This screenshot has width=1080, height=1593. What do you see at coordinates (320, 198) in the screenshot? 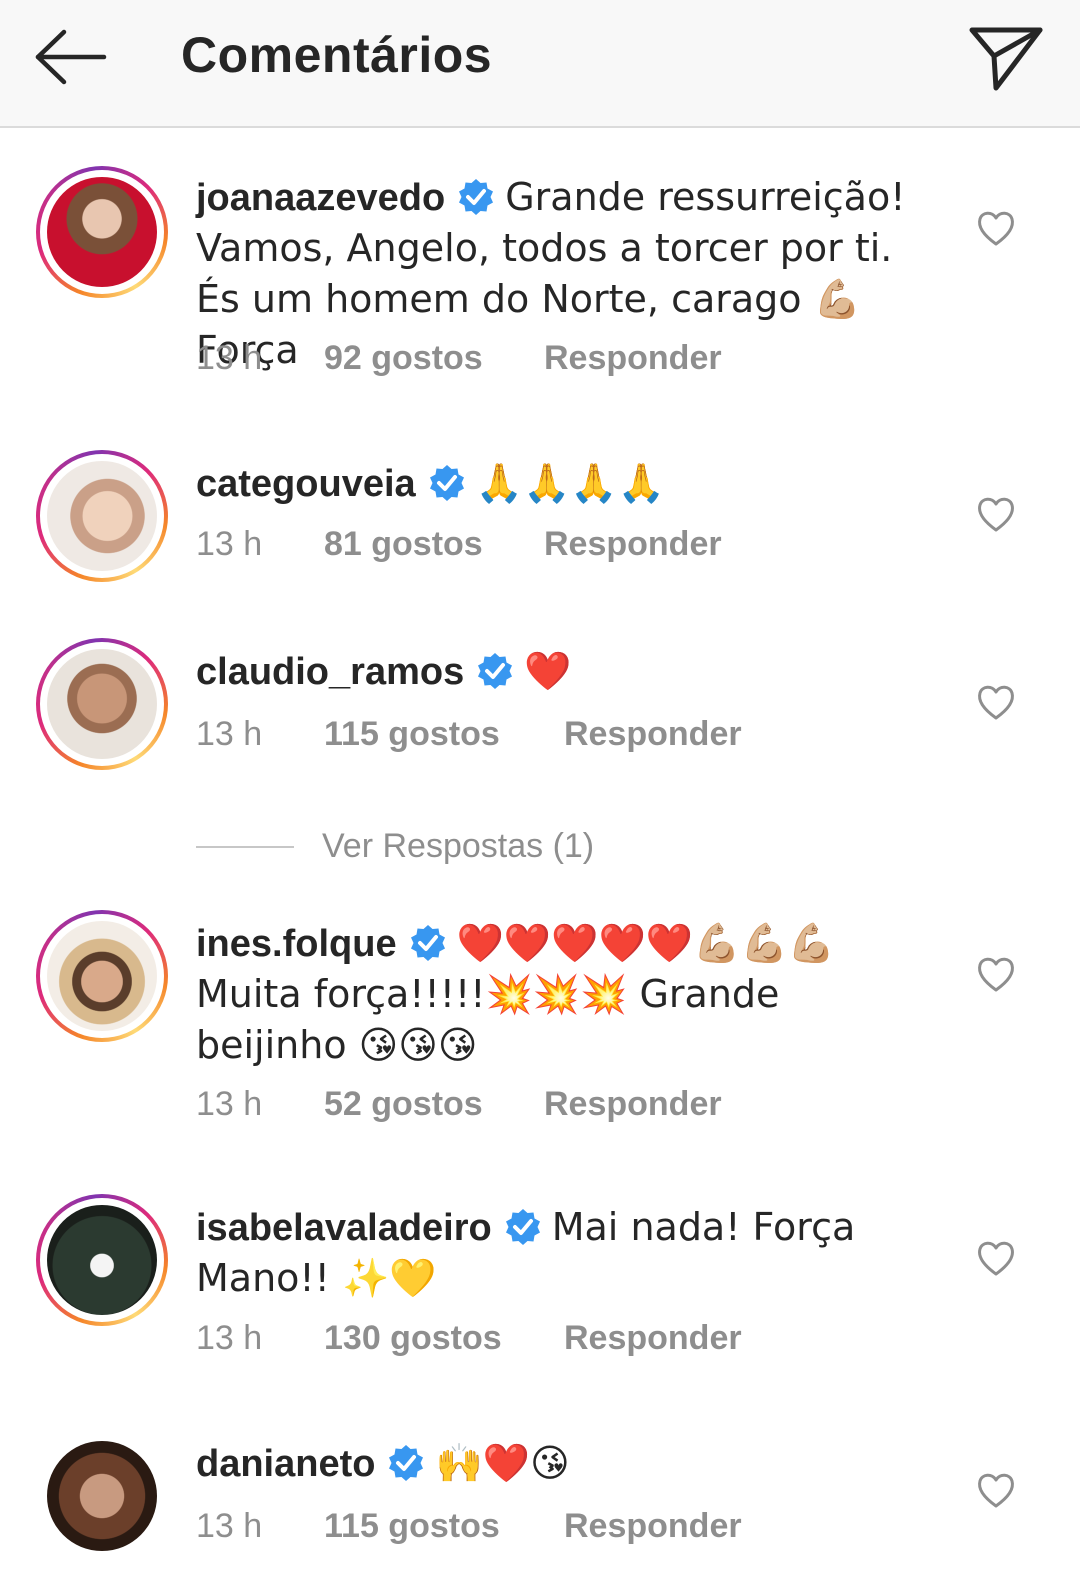
I see `comment-username: joanaazevedo` at bounding box center [320, 198].